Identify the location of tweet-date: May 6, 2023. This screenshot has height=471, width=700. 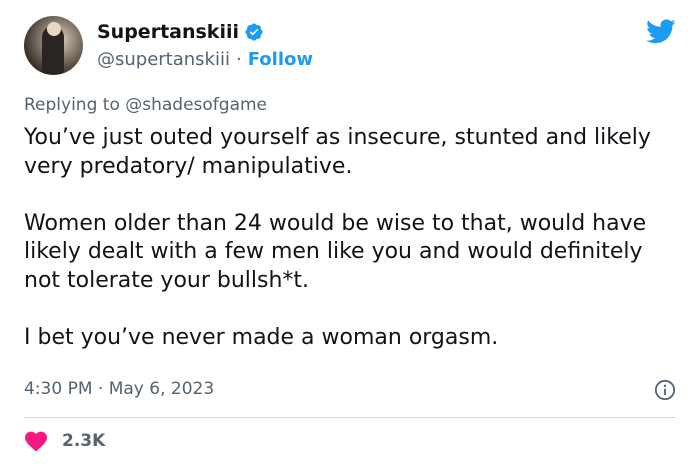
(161, 389).